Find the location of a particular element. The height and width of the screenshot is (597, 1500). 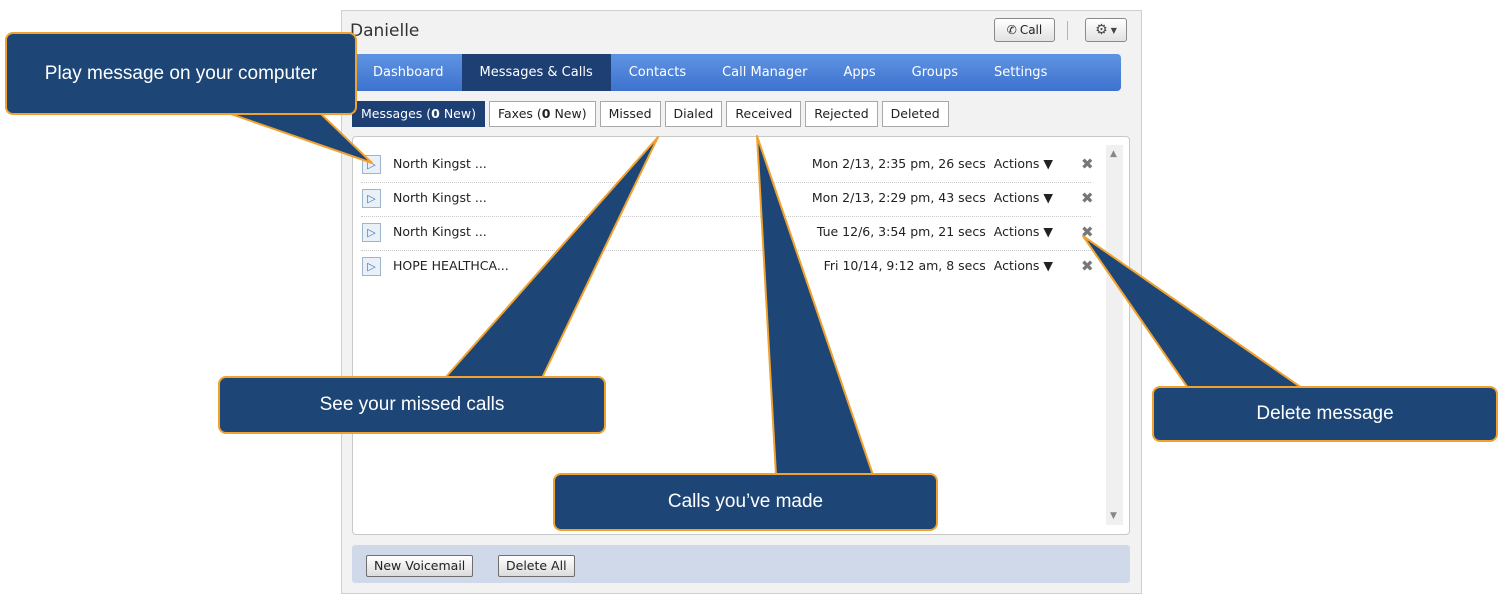

dialed-calls-callout: Calls you’ve made is located at coordinates (745, 502).